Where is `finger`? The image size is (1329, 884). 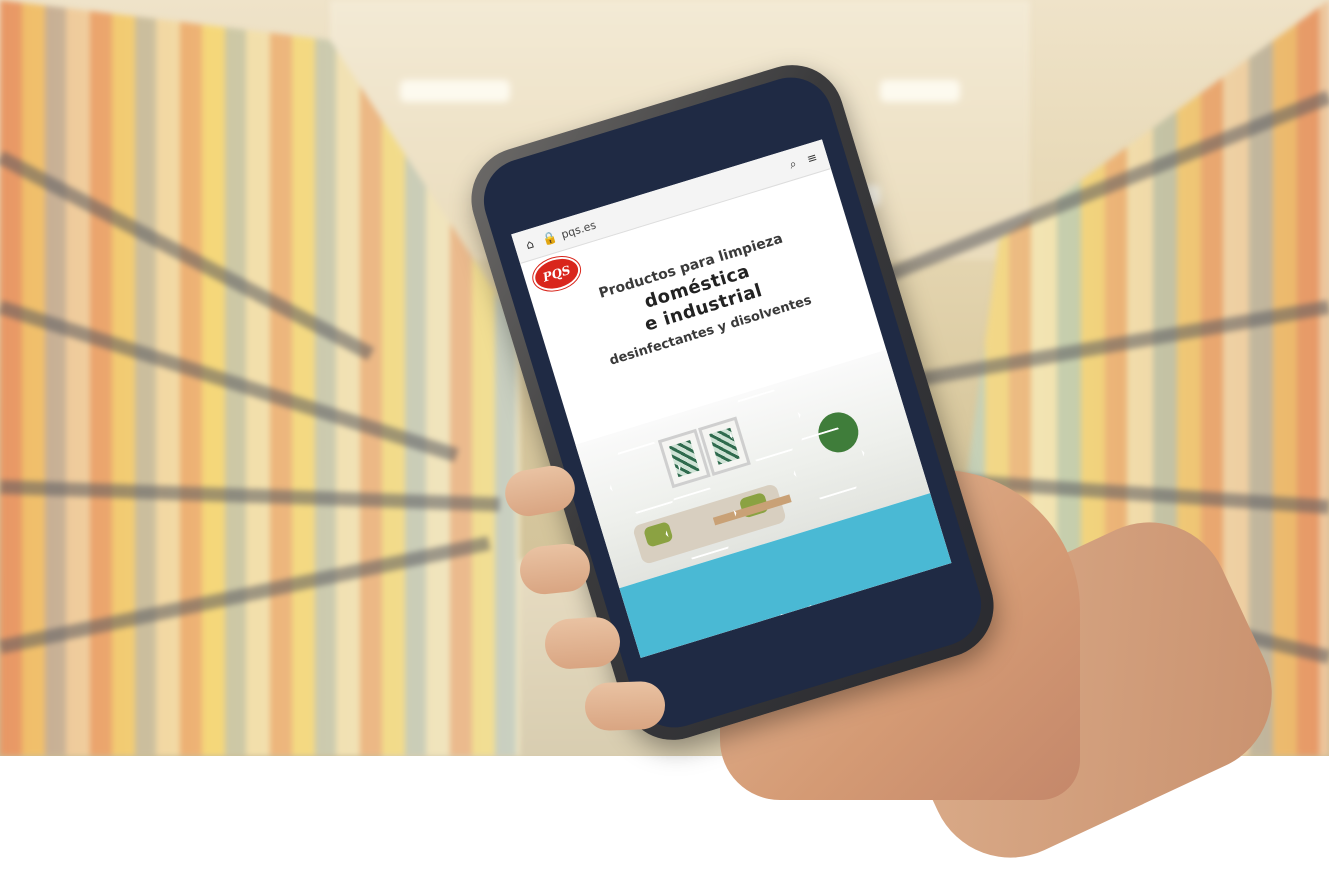 finger is located at coordinates (625, 706).